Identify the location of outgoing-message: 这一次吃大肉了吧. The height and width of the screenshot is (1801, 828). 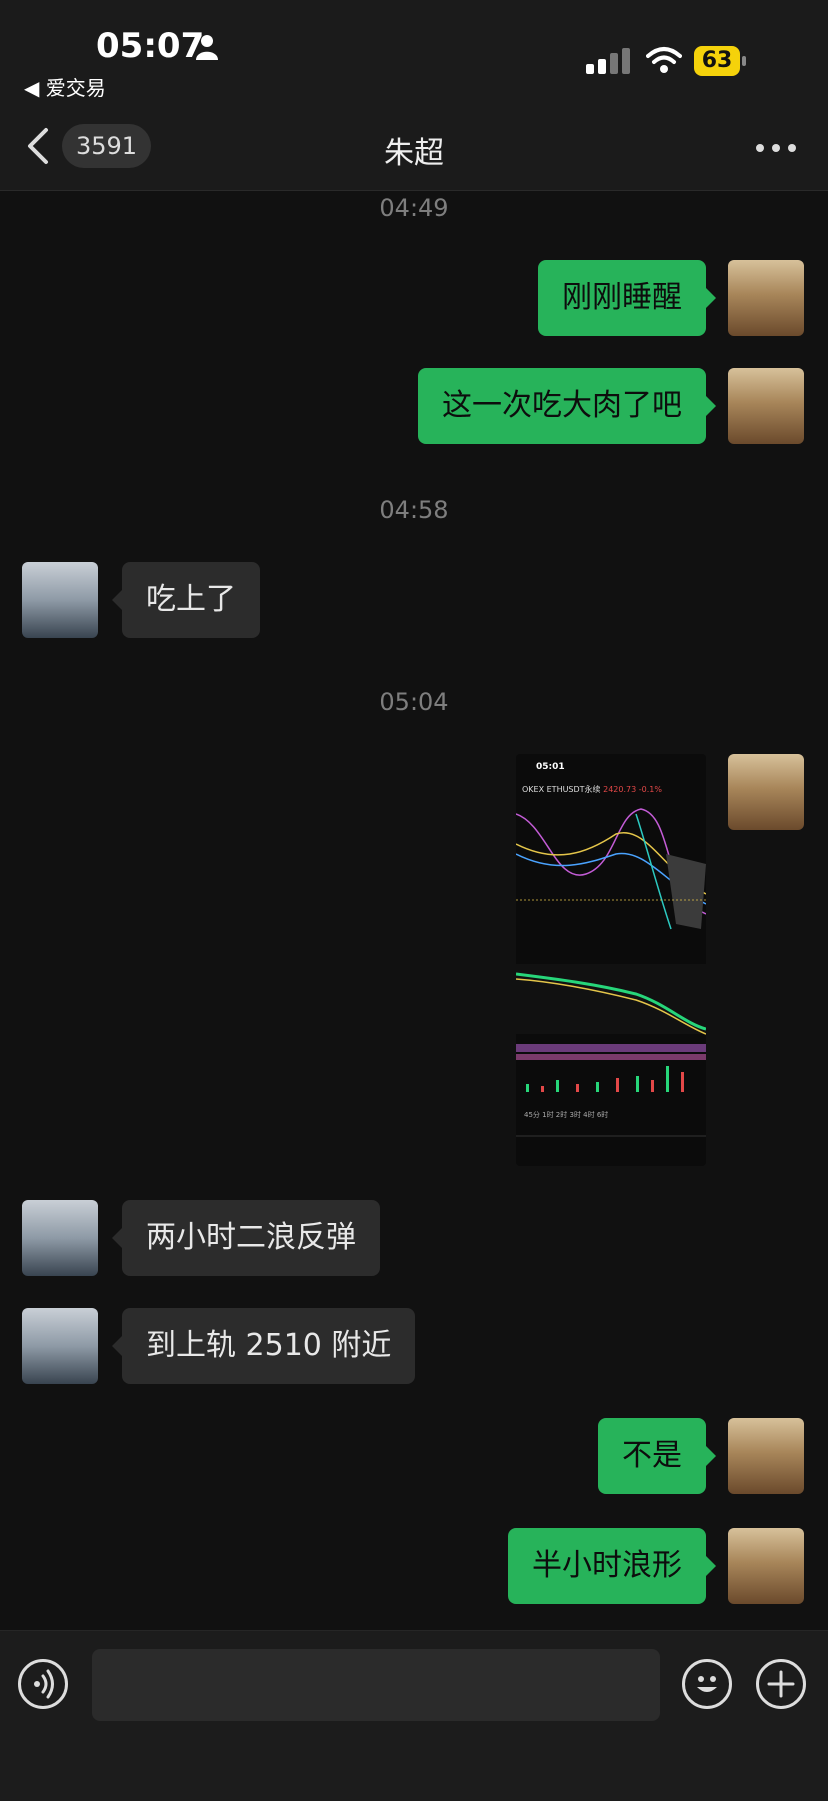
(567, 406).